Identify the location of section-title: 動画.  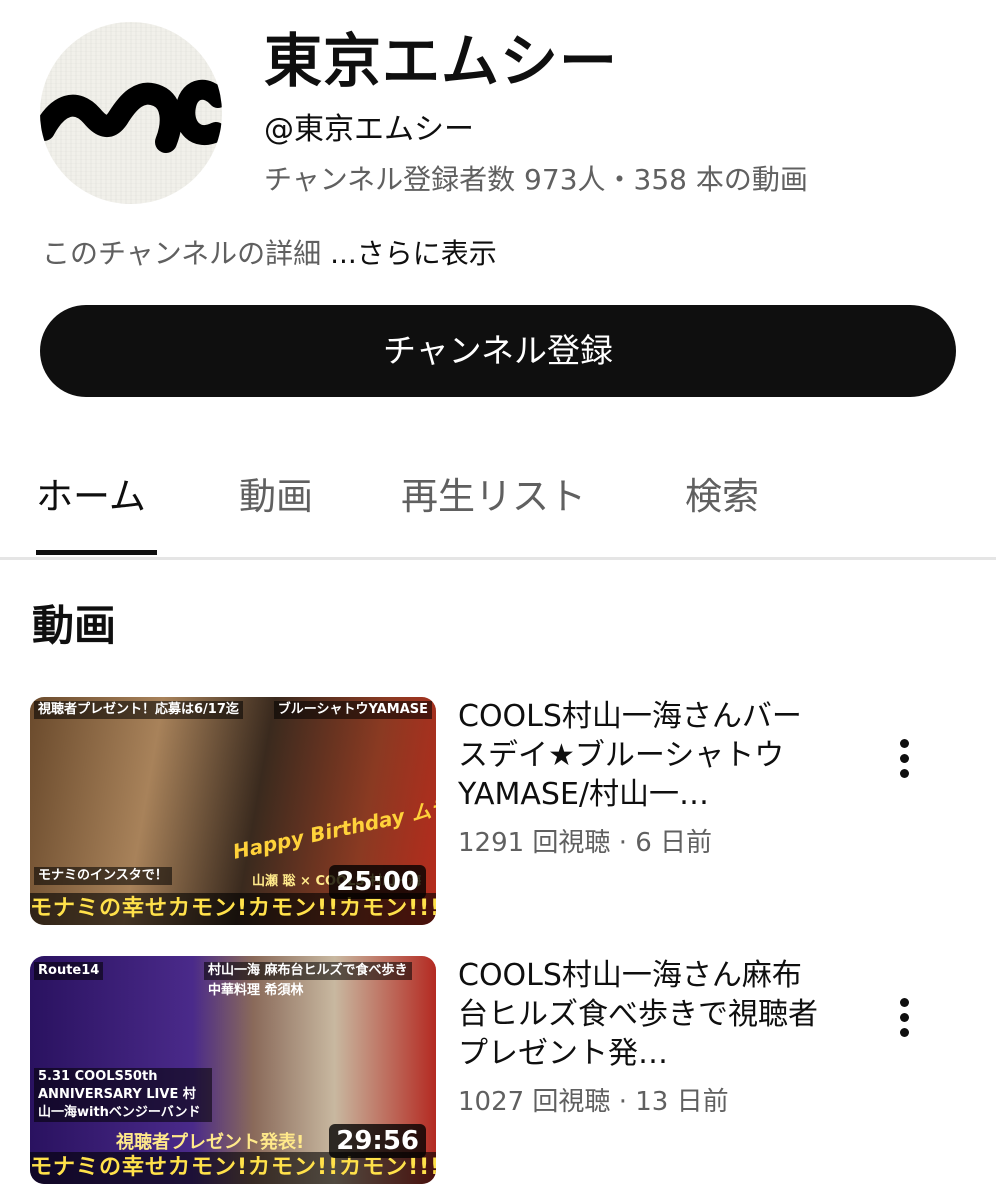
(74, 625).